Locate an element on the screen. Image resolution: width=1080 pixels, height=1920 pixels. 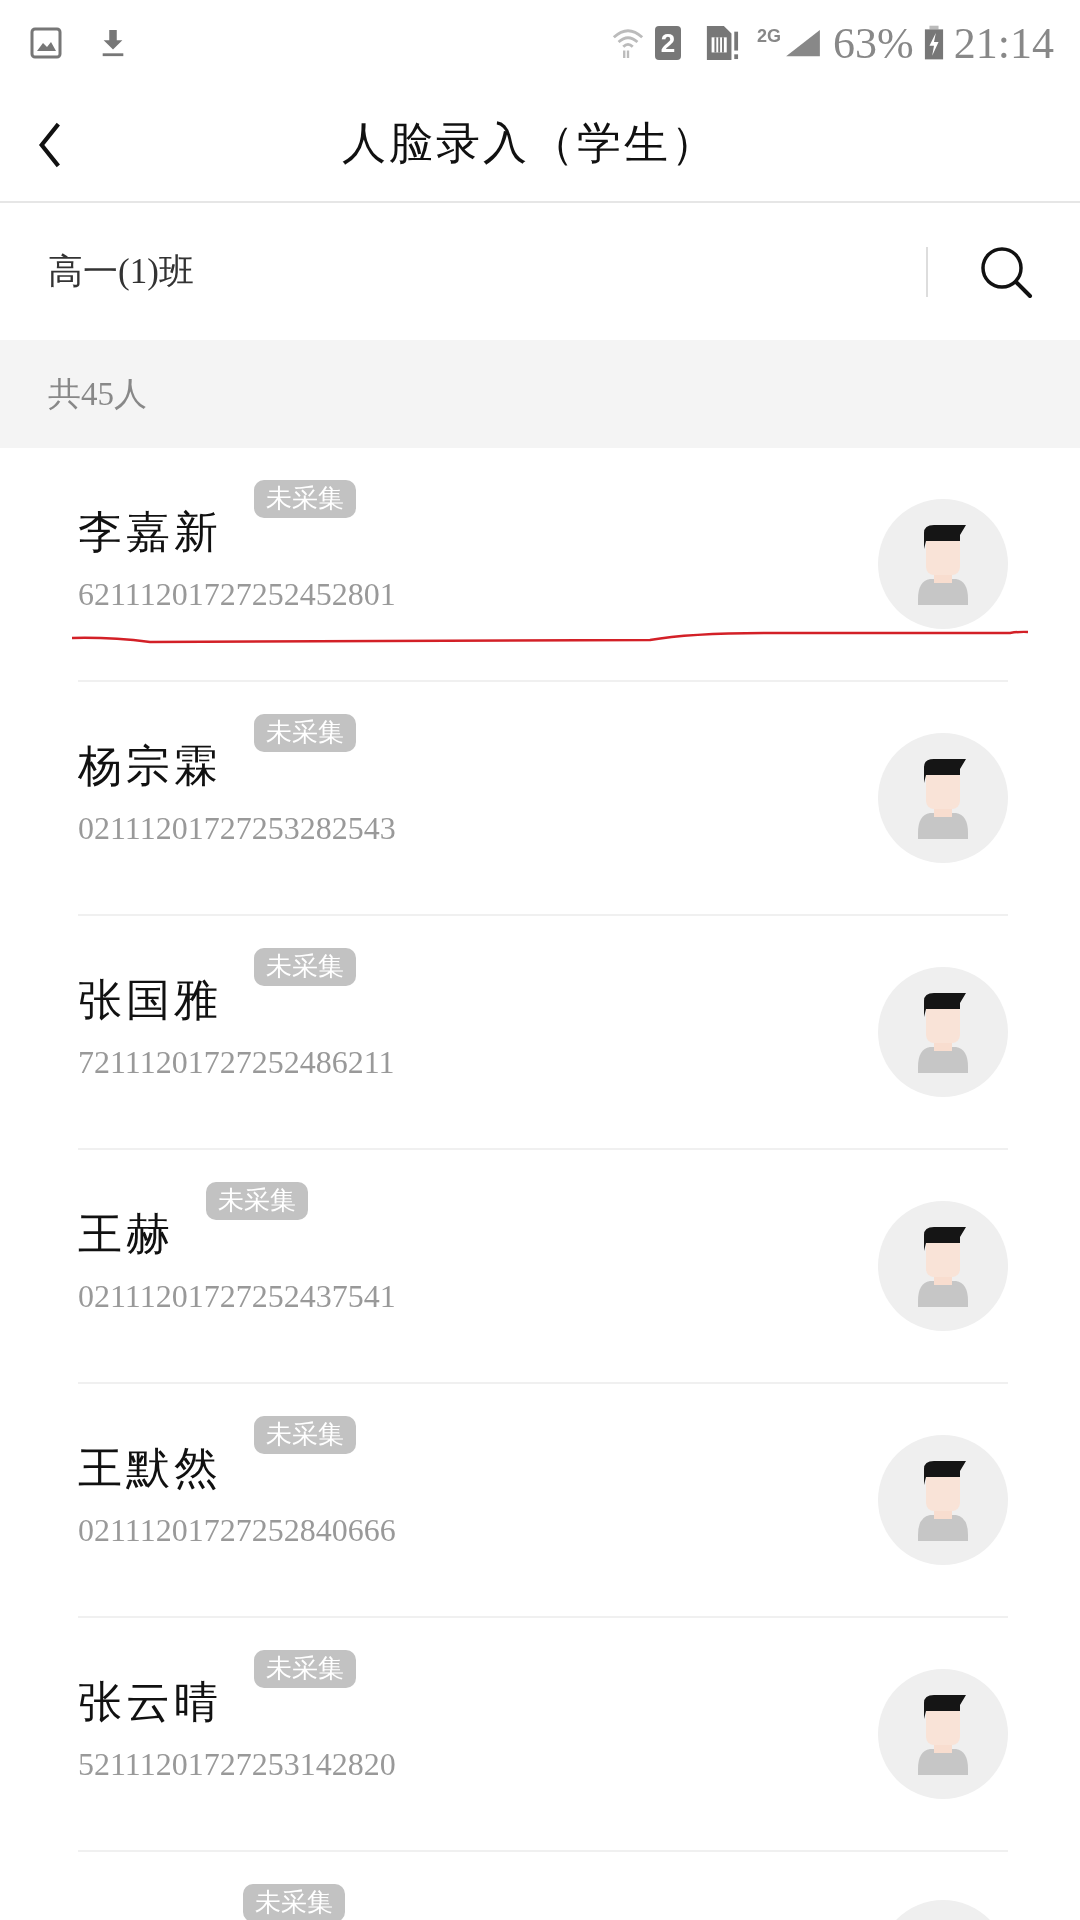
clock: 21:14 is located at coordinates (1003, 43).